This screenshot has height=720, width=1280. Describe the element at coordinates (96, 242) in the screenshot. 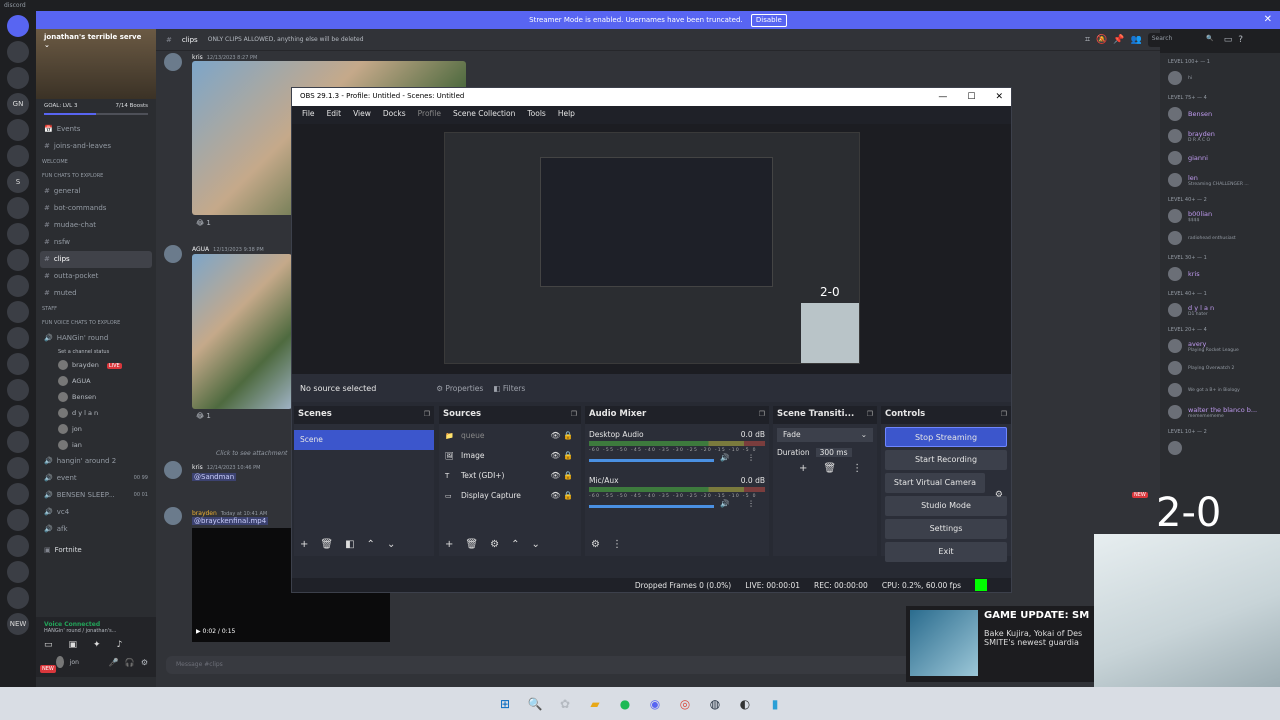

I see `channel-nsfw: # nsfw` at that location.